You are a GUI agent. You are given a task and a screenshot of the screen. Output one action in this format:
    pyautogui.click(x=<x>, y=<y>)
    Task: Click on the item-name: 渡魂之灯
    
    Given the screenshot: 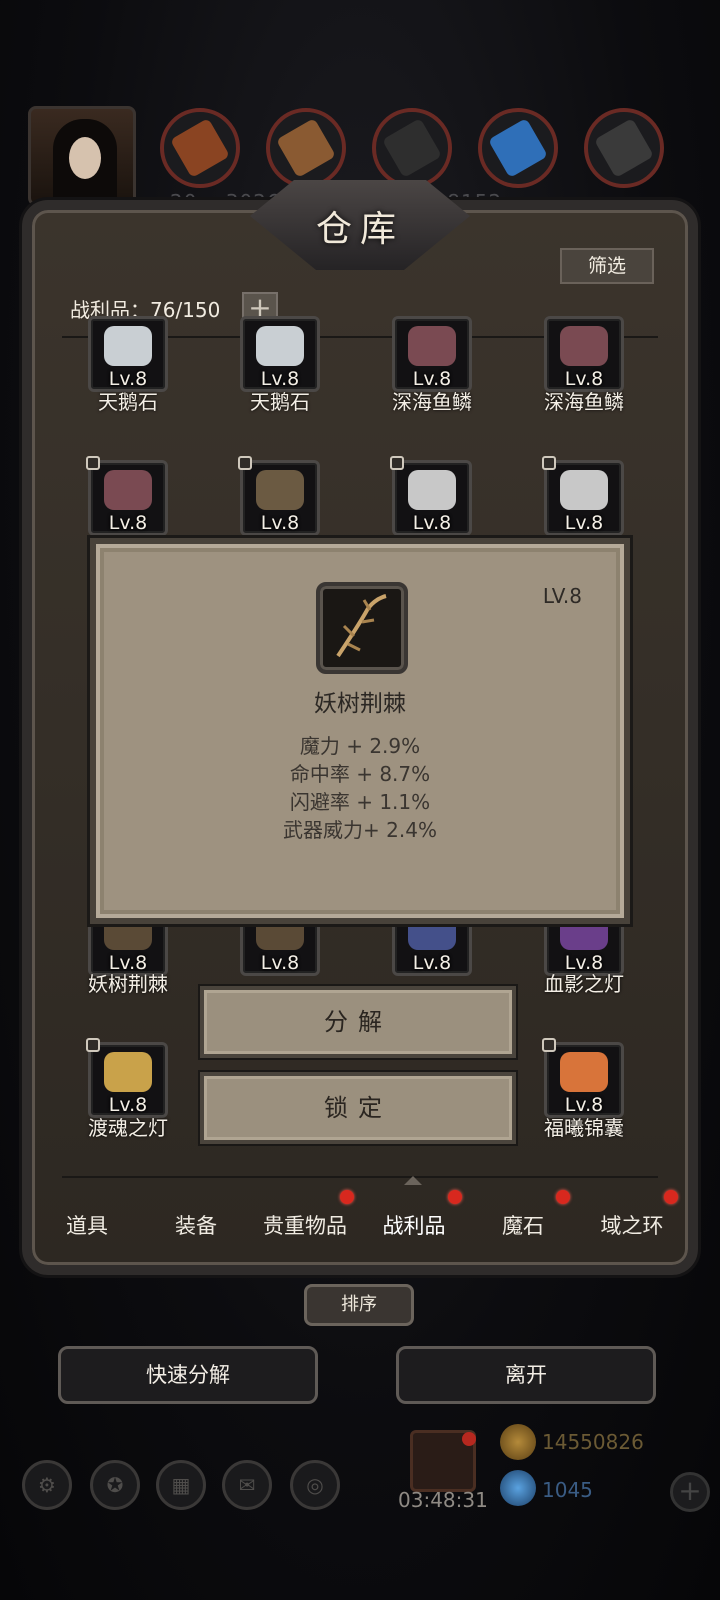 What is the action you would take?
    pyautogui.click(x=128, y=1128)
    